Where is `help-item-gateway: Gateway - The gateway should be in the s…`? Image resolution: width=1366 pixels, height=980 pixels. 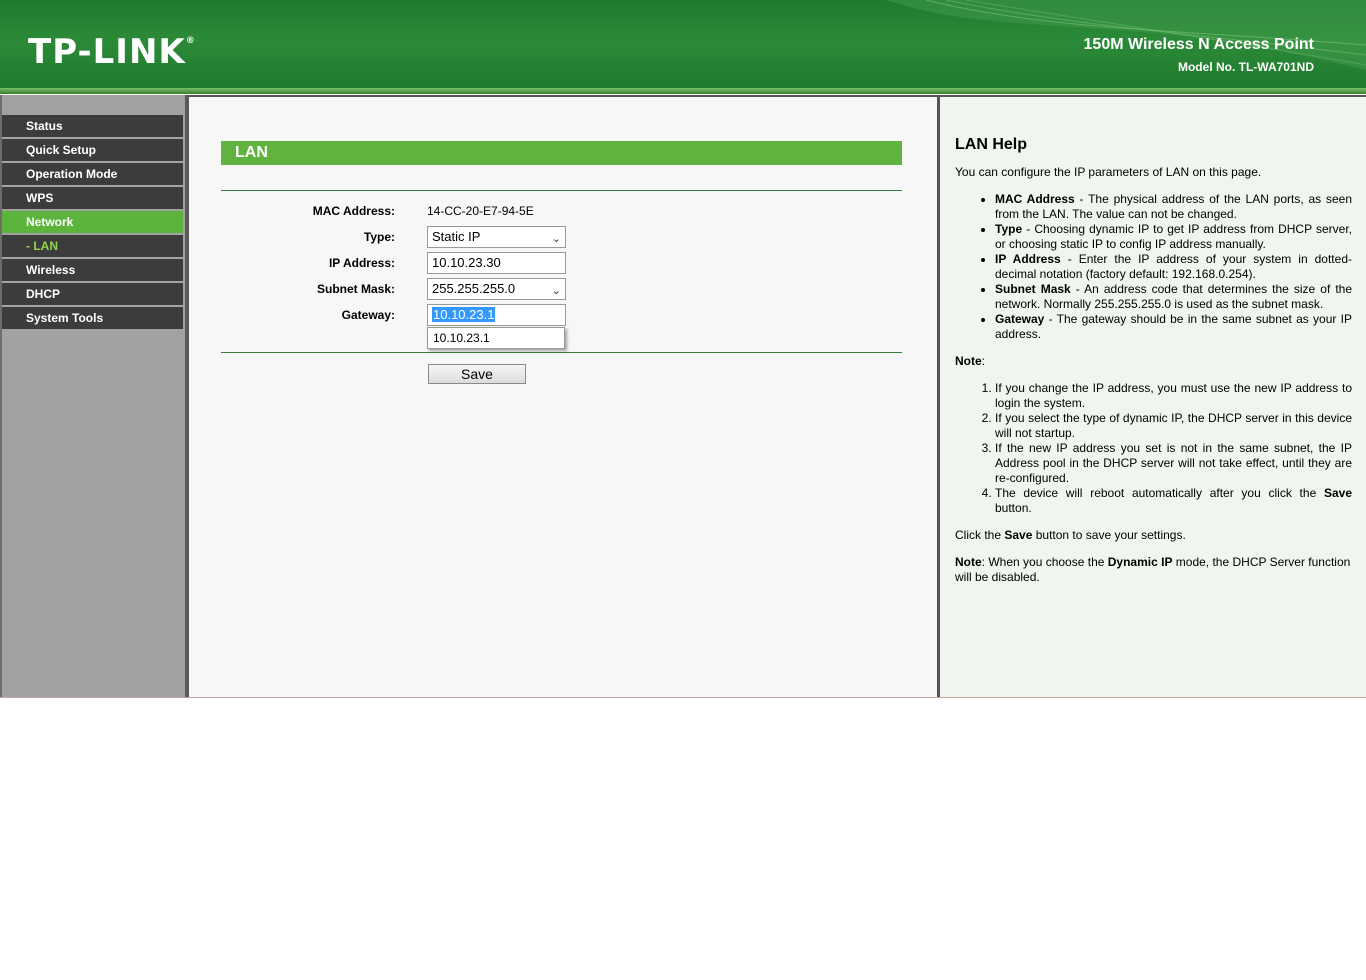 help-item-gateway: Gateway - The gateway should be in the s… is located at coordinates (1173, 327).